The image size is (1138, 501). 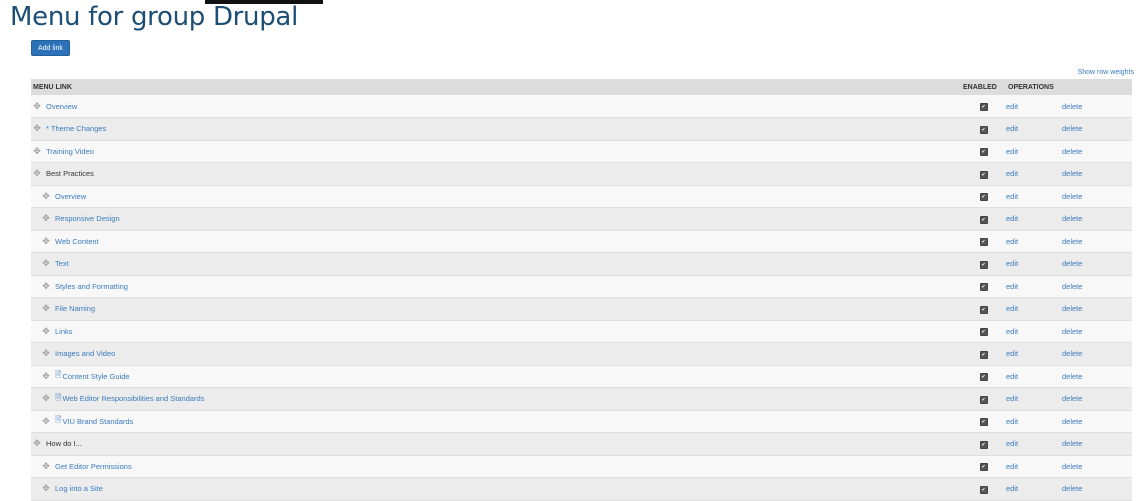 What do you see at coordinates (87, 218) in the screenshot?
I see `menu-link: Responsive Design` at bounding box center [87, 218].